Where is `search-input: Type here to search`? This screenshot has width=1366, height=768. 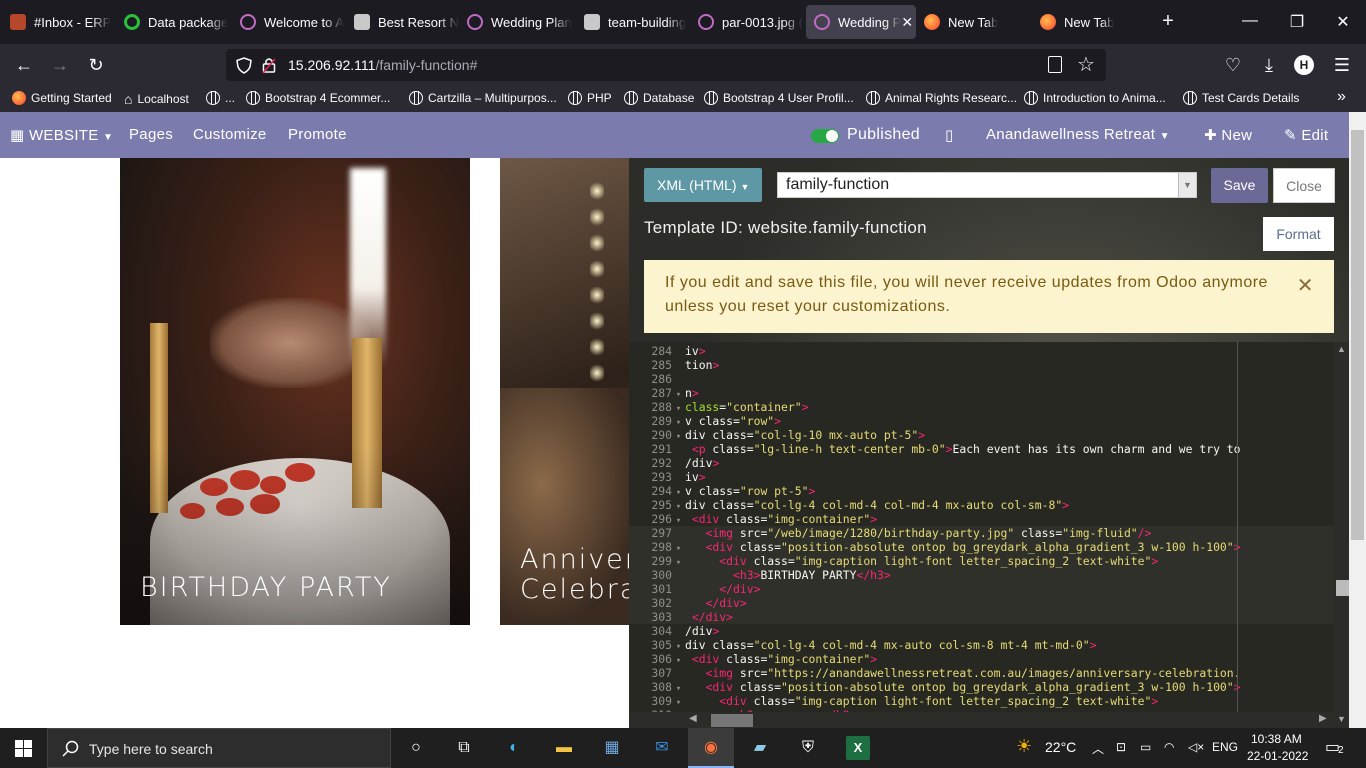
search-input: Type here to search is located at coordinates (151, 749).